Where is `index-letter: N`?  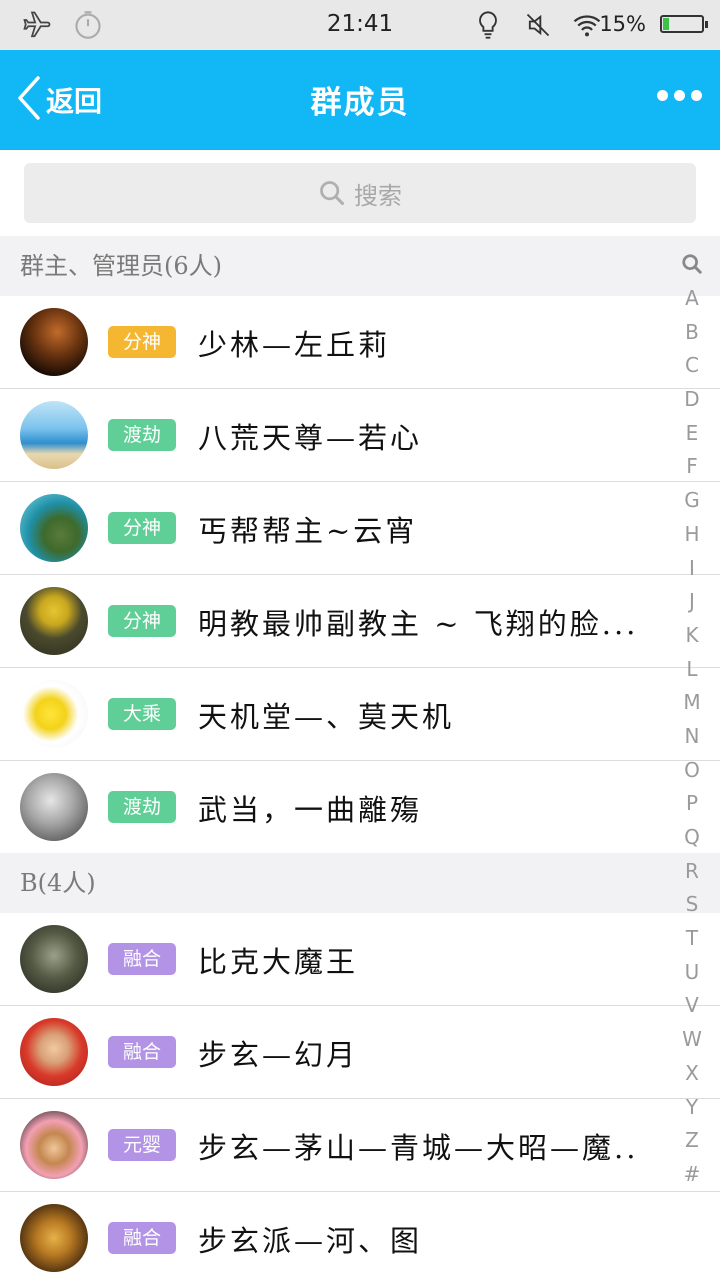
index-letter: N is located at coordinates (692, 737).